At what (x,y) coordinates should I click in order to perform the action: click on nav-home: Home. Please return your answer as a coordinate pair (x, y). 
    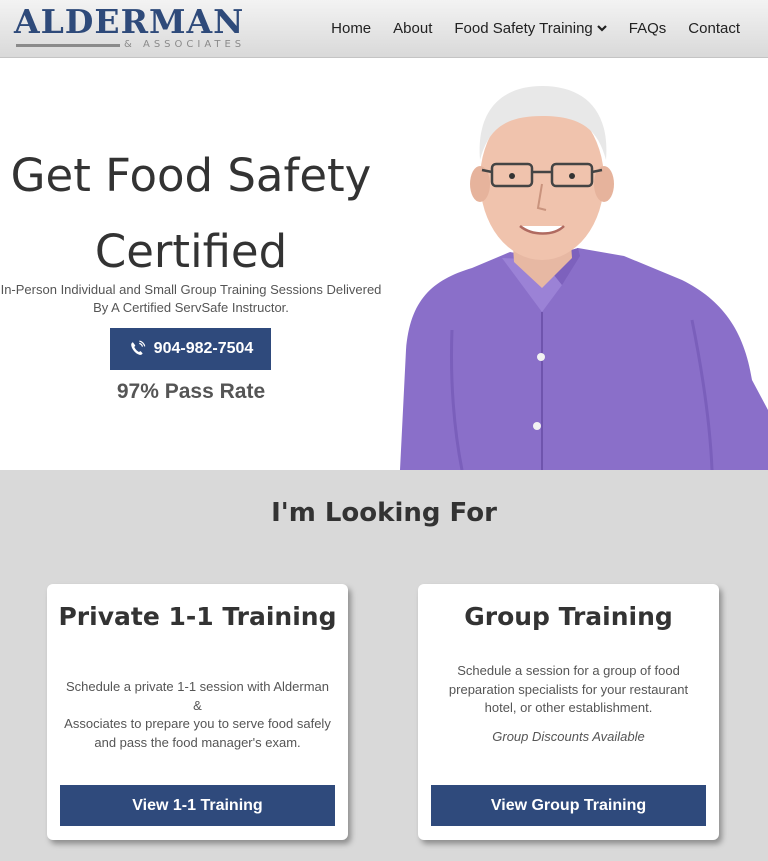
    Looking at the image, I should click on (351, 28).